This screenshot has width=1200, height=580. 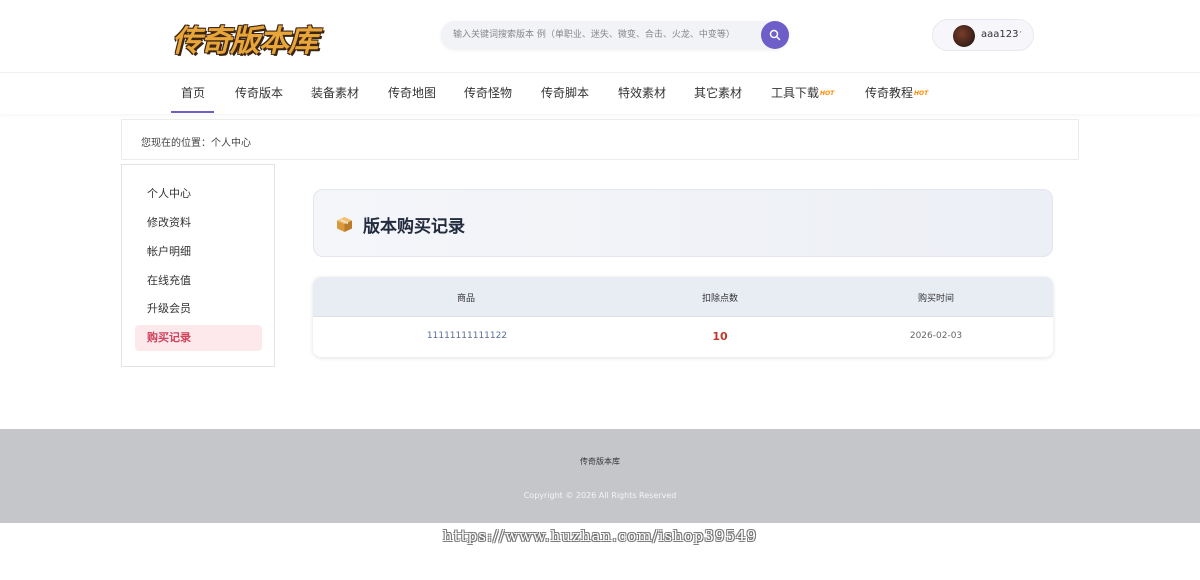 I want to click on search-input, so click(x=603, y=35).